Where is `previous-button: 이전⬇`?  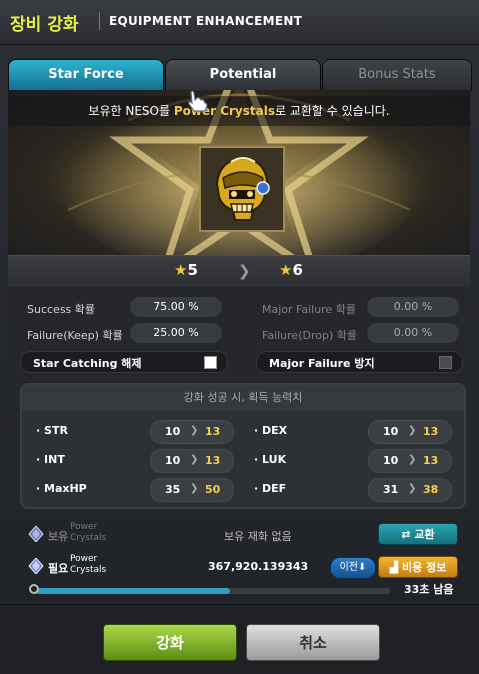 previous-button: 이전⬇ is located at coordinates (353, 568).